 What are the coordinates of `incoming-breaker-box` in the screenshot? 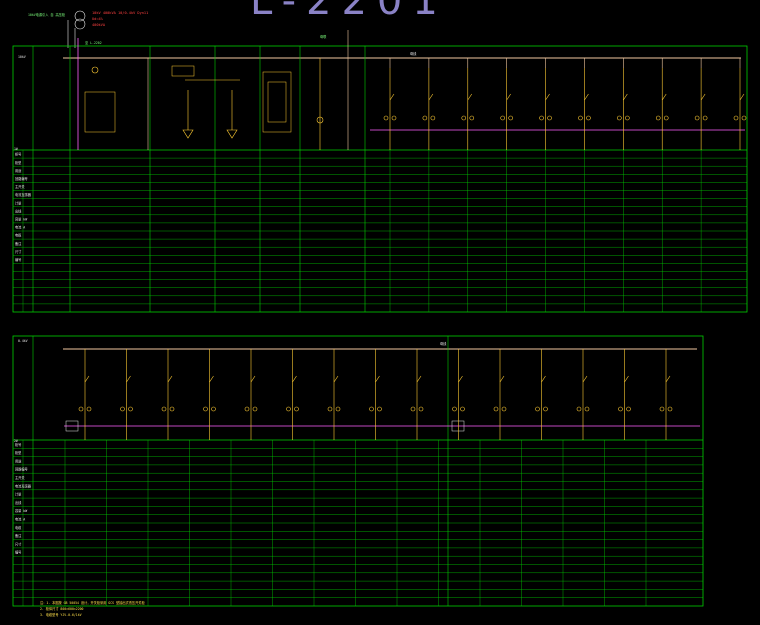 It's located at (100, 112).